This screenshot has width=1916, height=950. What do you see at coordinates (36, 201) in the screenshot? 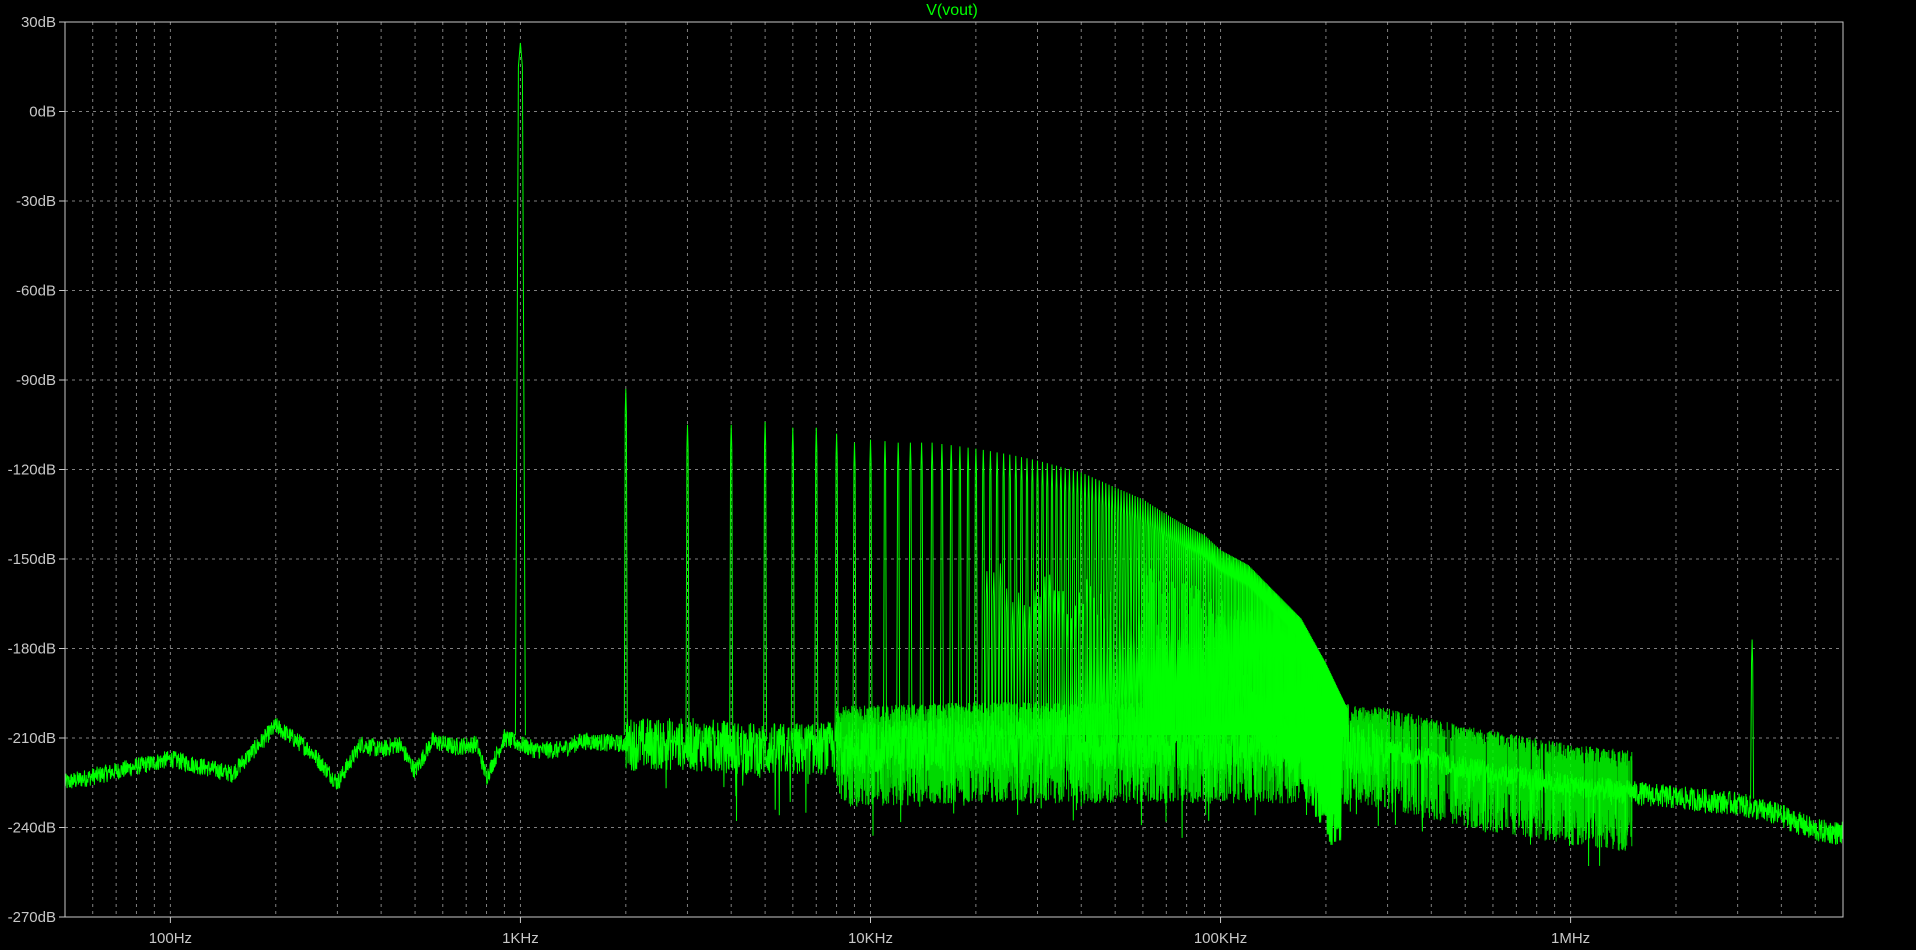
I see `y-tick-label: -30dB` at bounding box center [36, 201].